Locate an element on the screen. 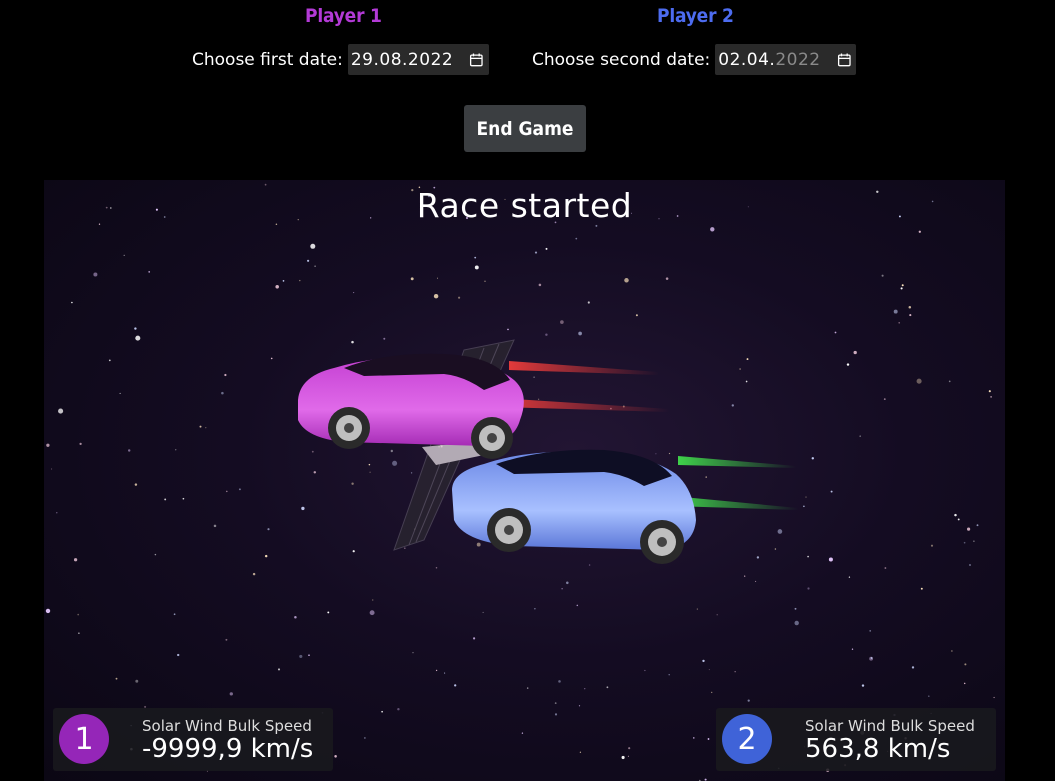 This screenshot has height=781, width=1055. player-1-badge: 1 is located at coordinates (84, 739).